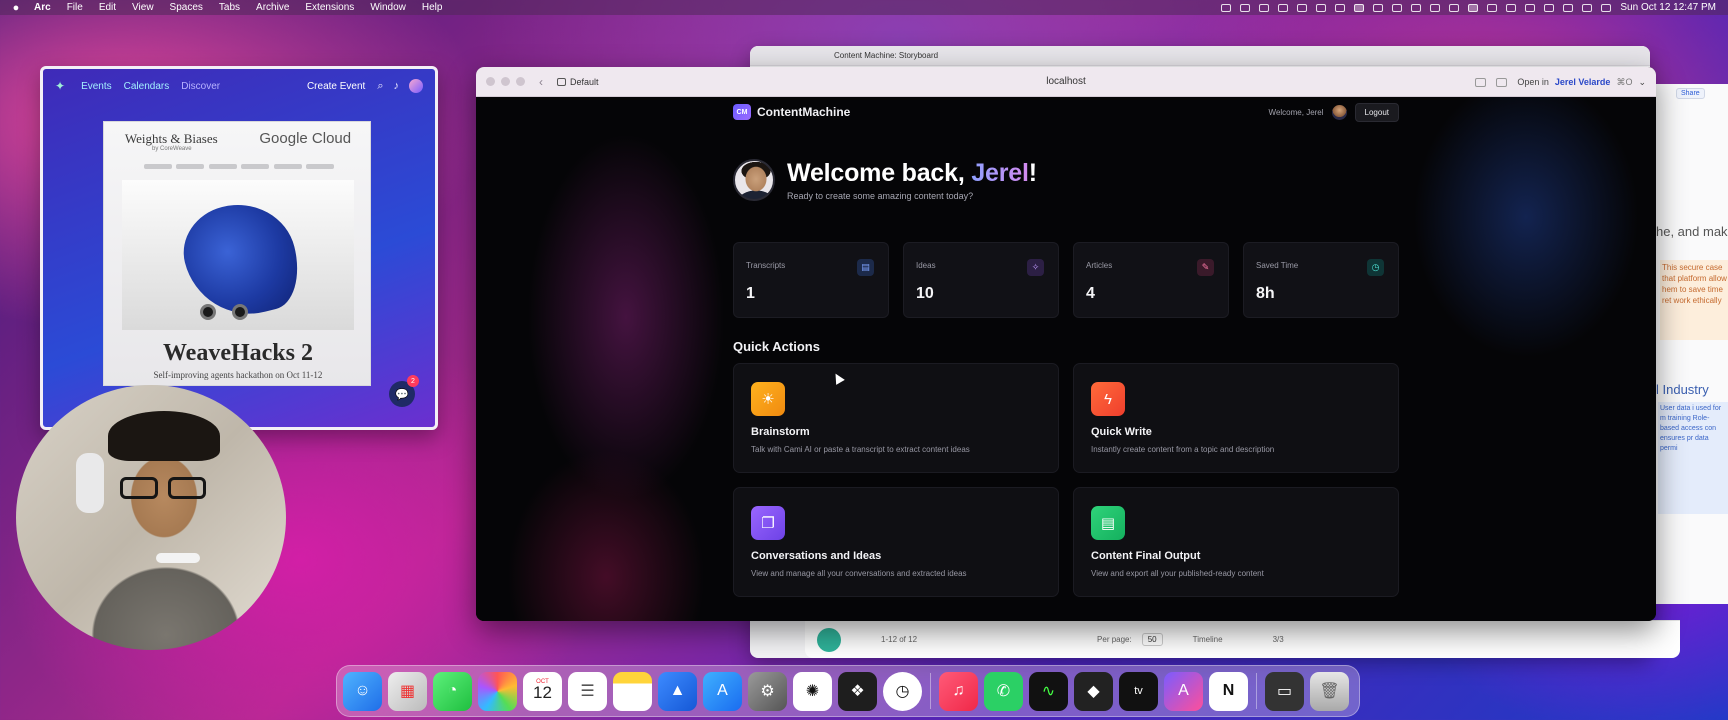  I want to click on stat-card-saved-time: Saved Time 8h ◷, so click(1321, 280).